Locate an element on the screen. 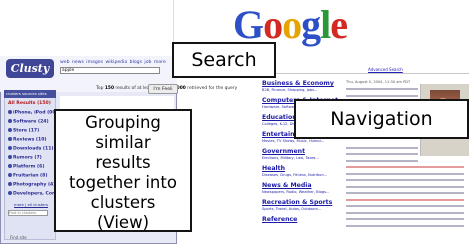 Image resolution: width=469 pixels, height=244 pixels. search-callout: Search is located at coordinates (224, 60).